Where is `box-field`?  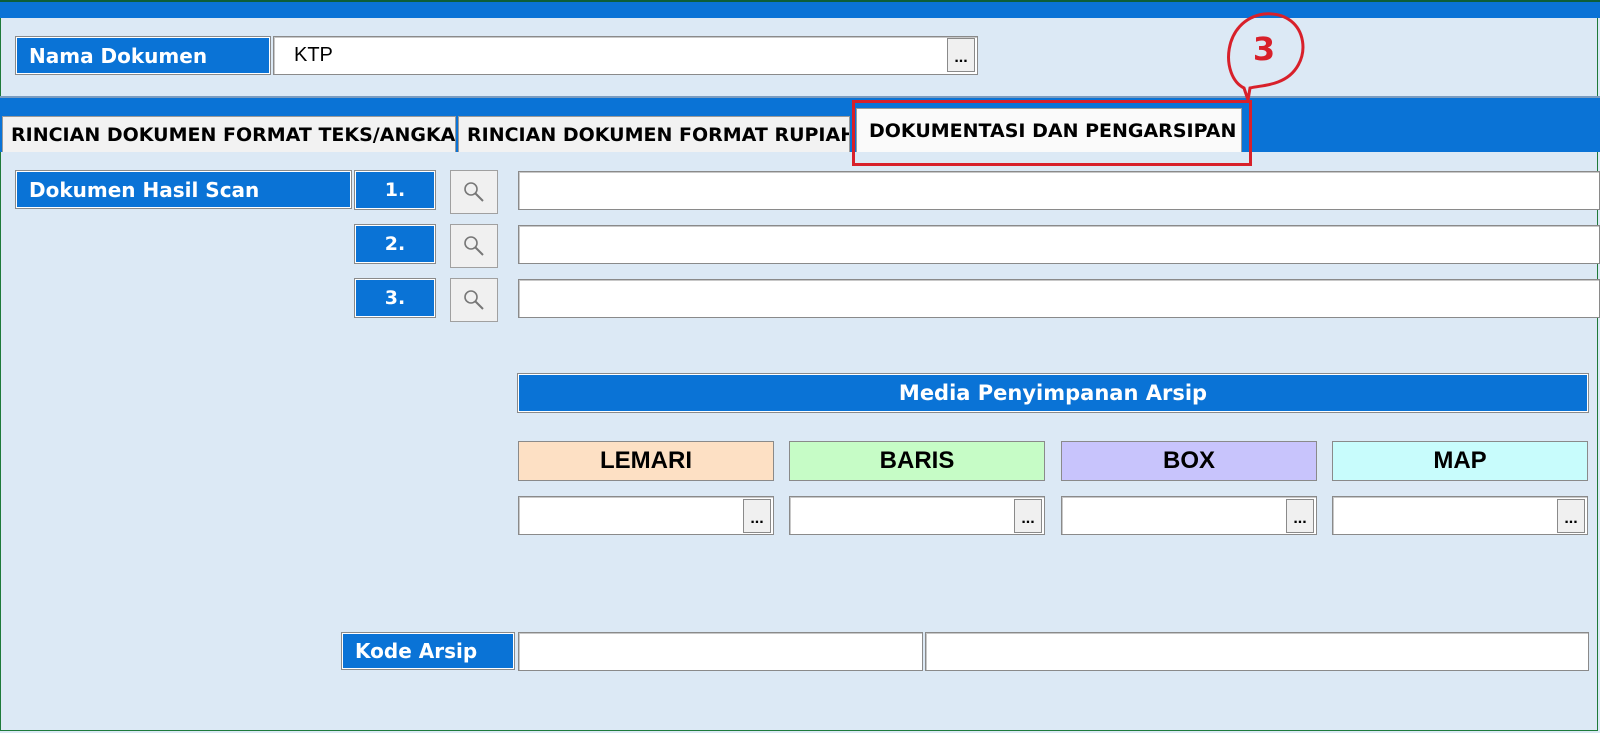 box-field is located at coordinates (1189, 515).